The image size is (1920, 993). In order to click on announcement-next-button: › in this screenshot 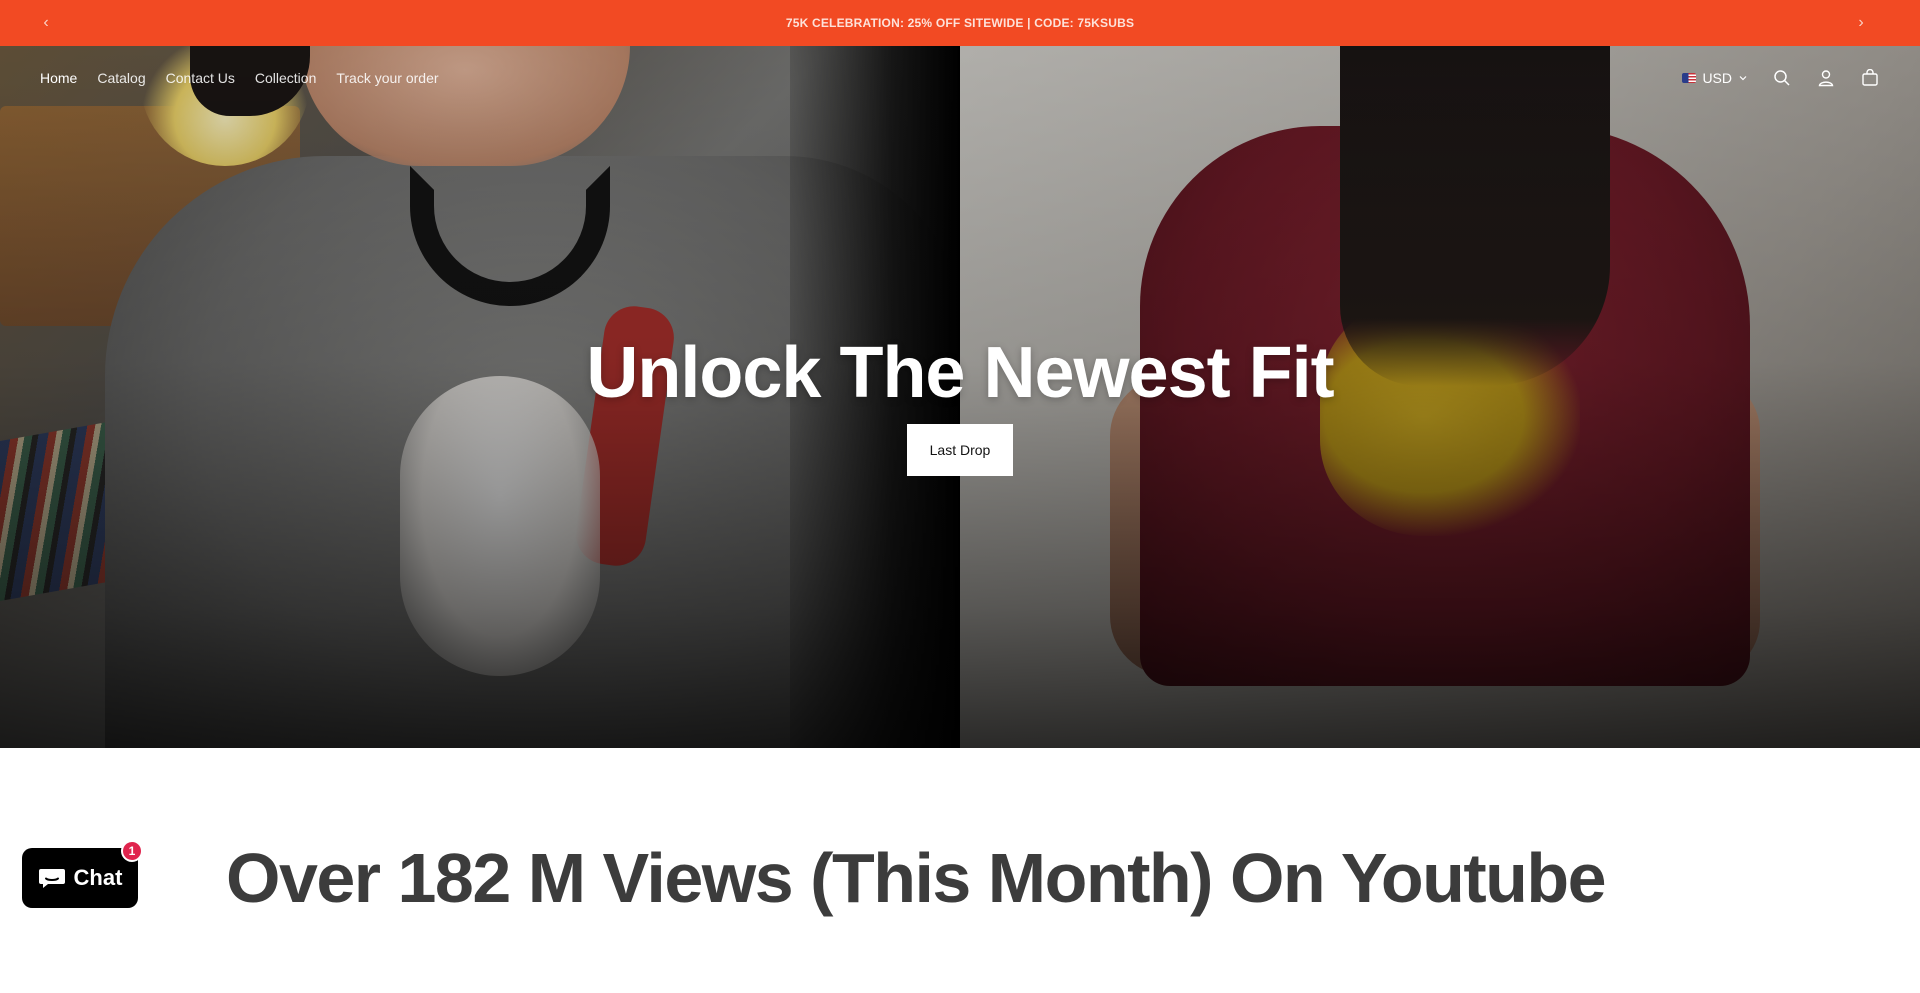, I will do `click(1861, 23)`.